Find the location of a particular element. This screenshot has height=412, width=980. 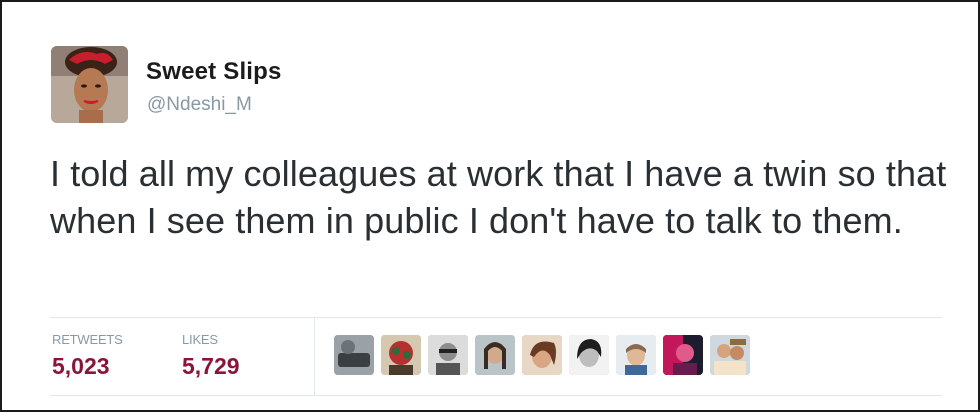

stats-divider-bottom is located at coordinates (496, 395).